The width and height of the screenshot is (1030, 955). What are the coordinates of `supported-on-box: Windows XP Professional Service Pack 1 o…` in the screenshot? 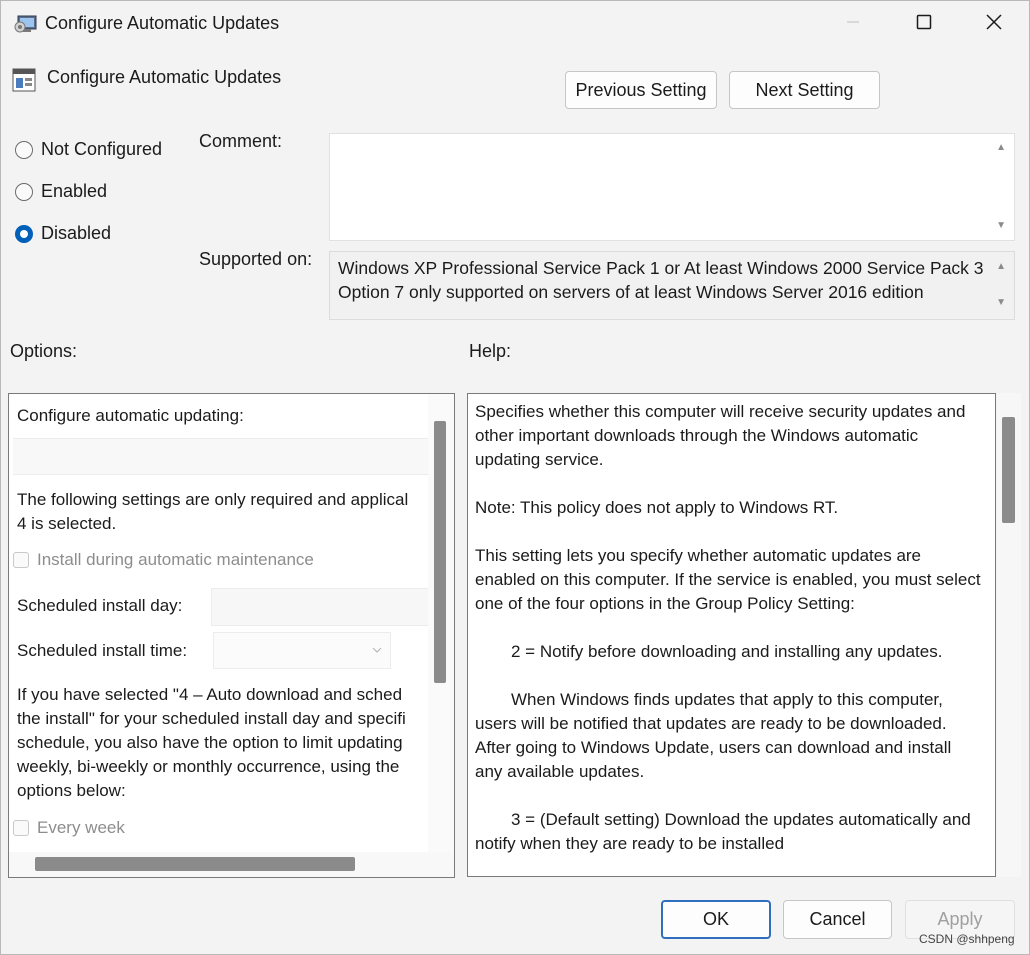 It's located at (672, 285).